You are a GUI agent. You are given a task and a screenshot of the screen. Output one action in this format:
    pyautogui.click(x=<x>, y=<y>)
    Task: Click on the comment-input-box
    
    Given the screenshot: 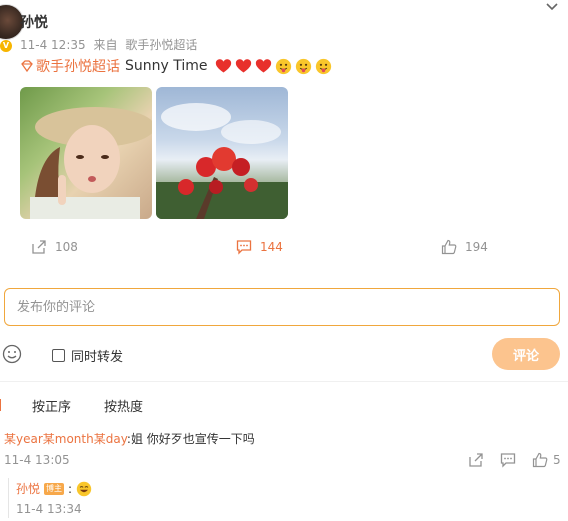 What is the action you would take?
    pyautogui.click(x=282, y=307)
    